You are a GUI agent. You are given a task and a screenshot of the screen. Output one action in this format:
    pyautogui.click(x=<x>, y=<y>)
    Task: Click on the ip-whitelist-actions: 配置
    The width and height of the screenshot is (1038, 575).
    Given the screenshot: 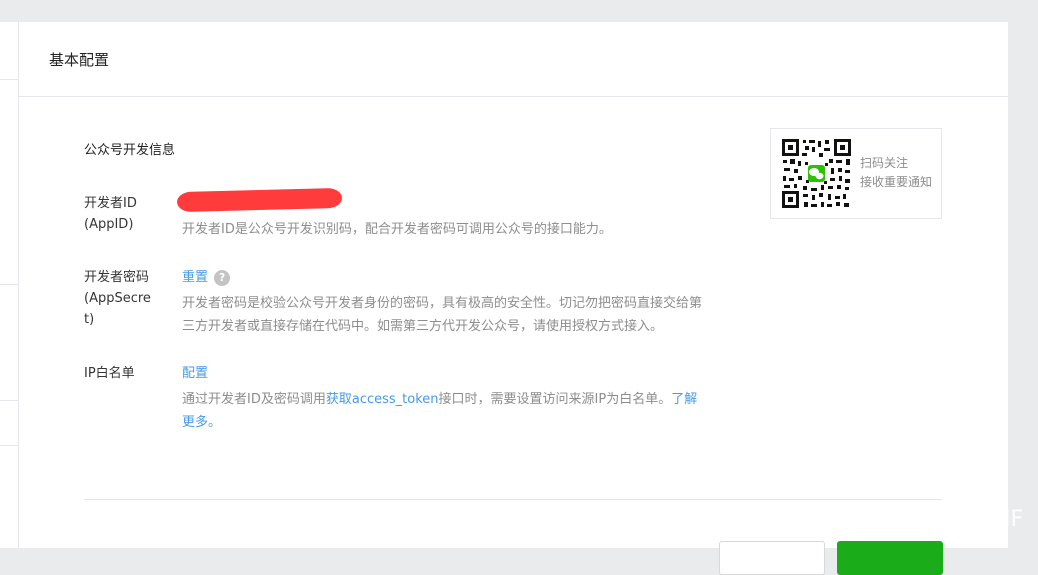 What is the action you would take?
    pyautogui.click(x=195, y=373)
    